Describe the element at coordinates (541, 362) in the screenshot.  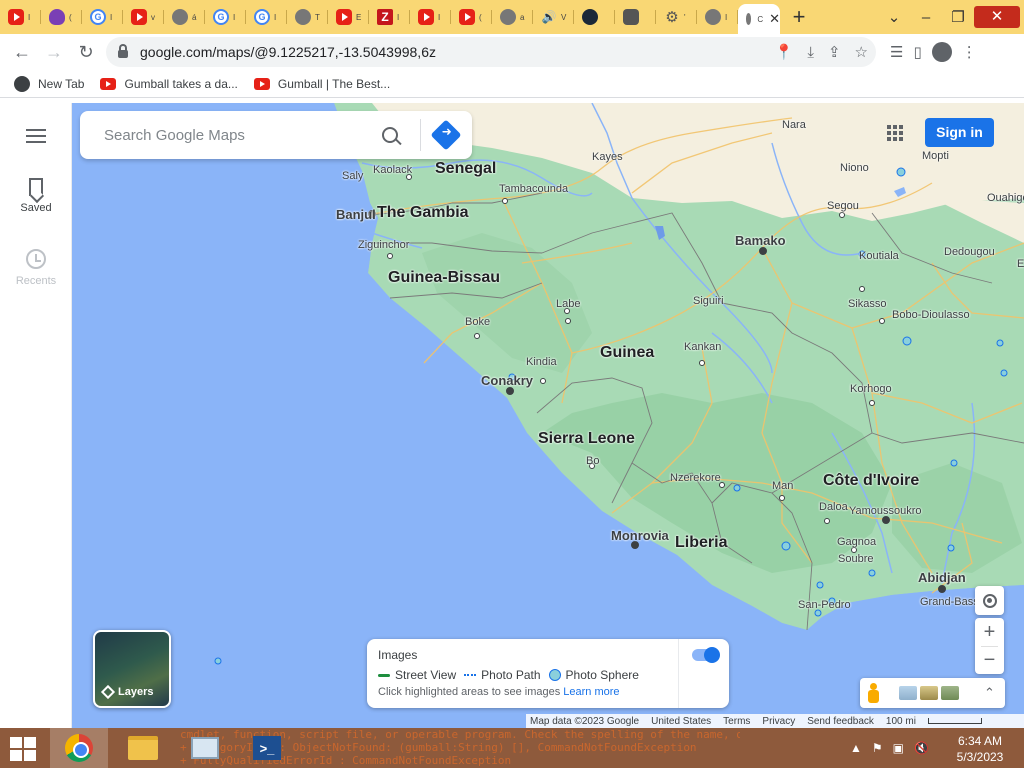
I see `city-label: Kindia` at that location.